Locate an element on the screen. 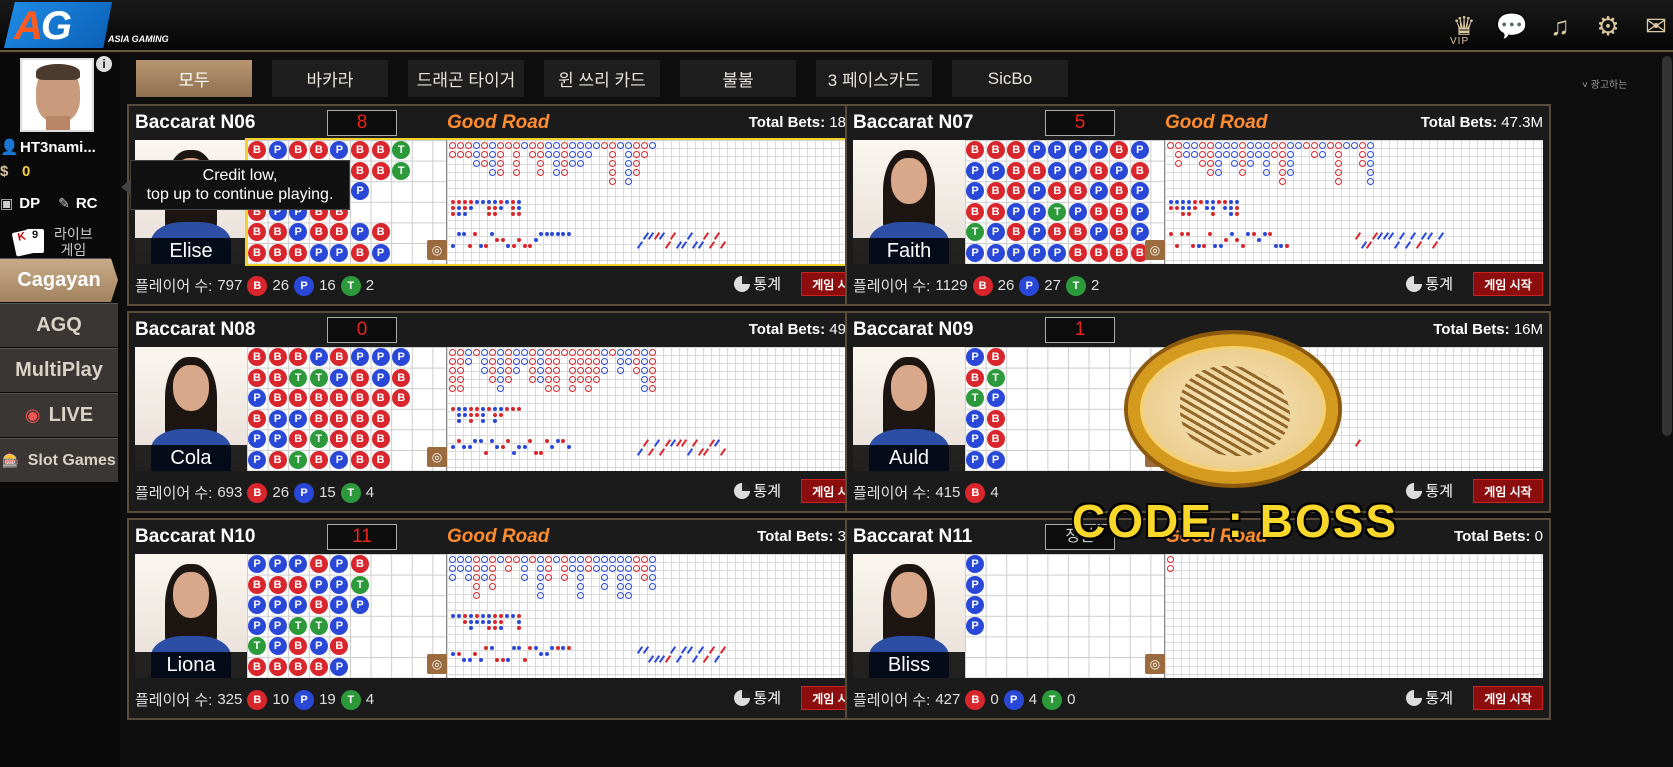 This screenshot has height=767, width=1673. dp-button: DP is located at coordinates (29, 203).